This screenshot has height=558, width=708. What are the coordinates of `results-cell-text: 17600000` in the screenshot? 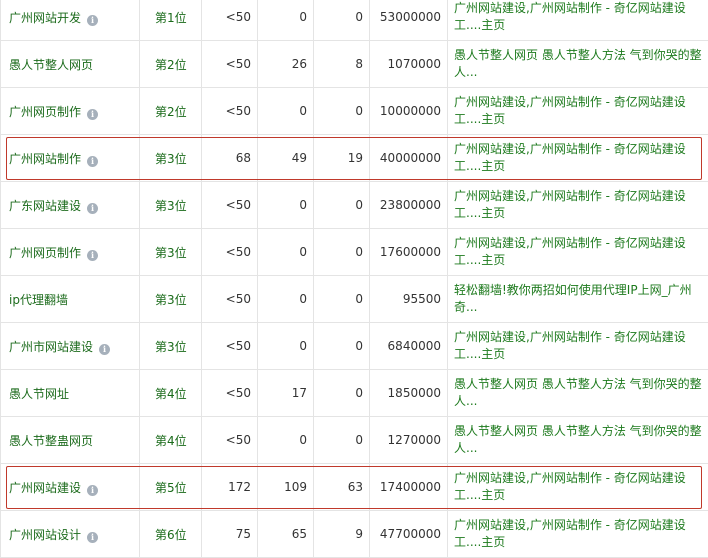 It's located at (410, 252).